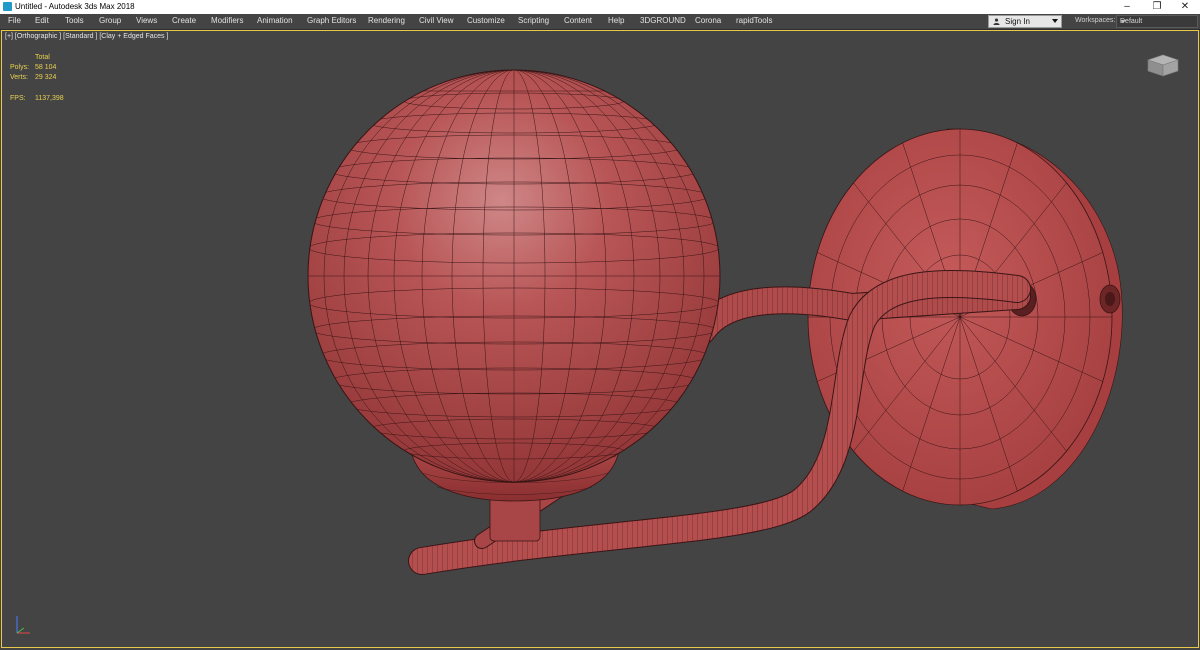 Image resolution: width=1200 pixels, height=650 pixels. What do you see at coordinates (754, 21) in the screenshot?
I see `menu-rapidtools: rapidTools` at bounding box center [754, 21].